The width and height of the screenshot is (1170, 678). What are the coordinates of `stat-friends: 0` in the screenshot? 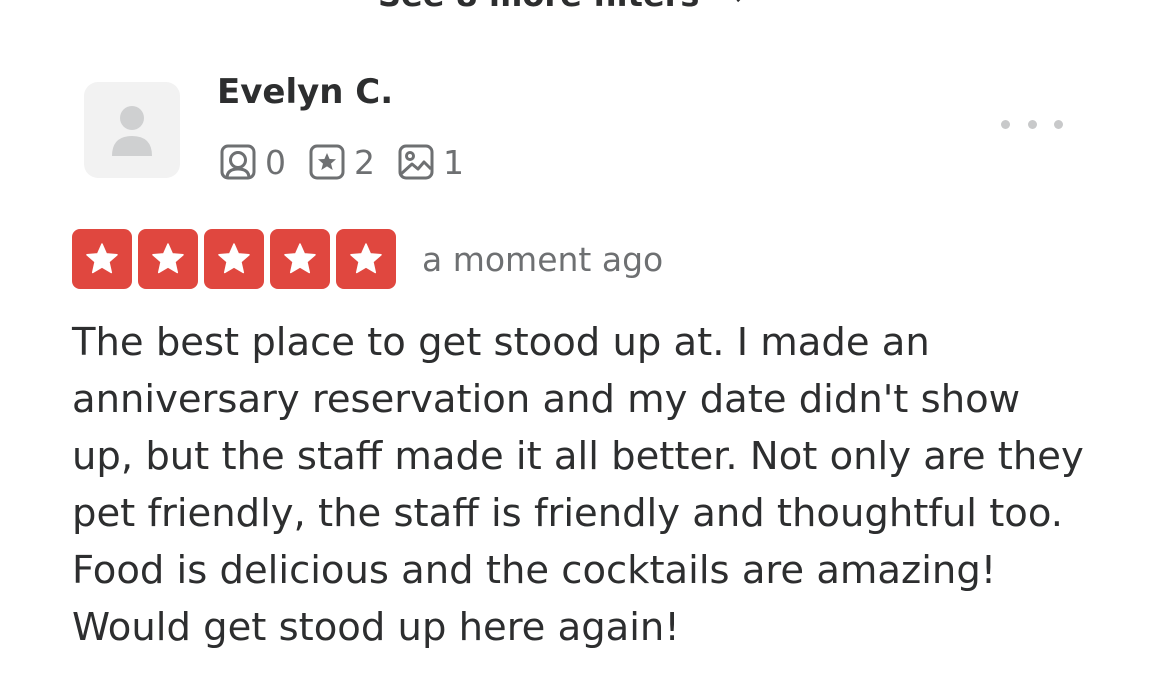 It's located at (252, 162).